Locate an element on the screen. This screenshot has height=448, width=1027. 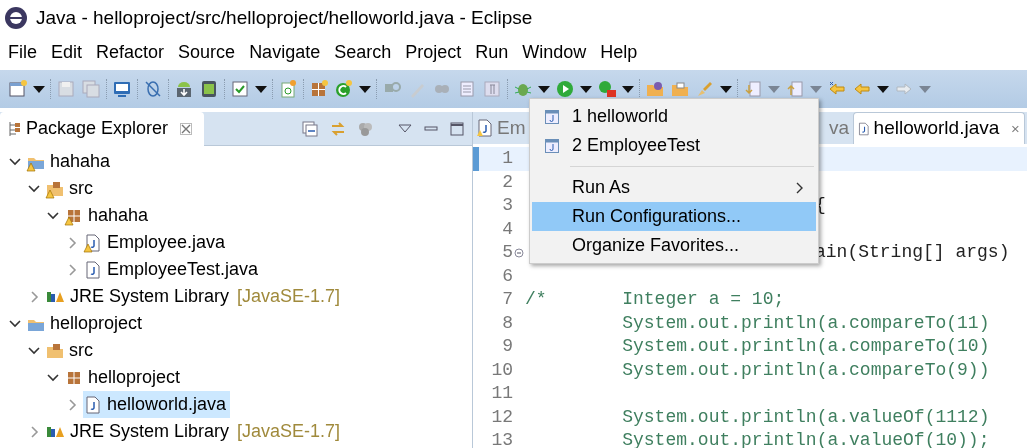
code-line: /* Integer a = 10; is located at coordinates (655, 300).